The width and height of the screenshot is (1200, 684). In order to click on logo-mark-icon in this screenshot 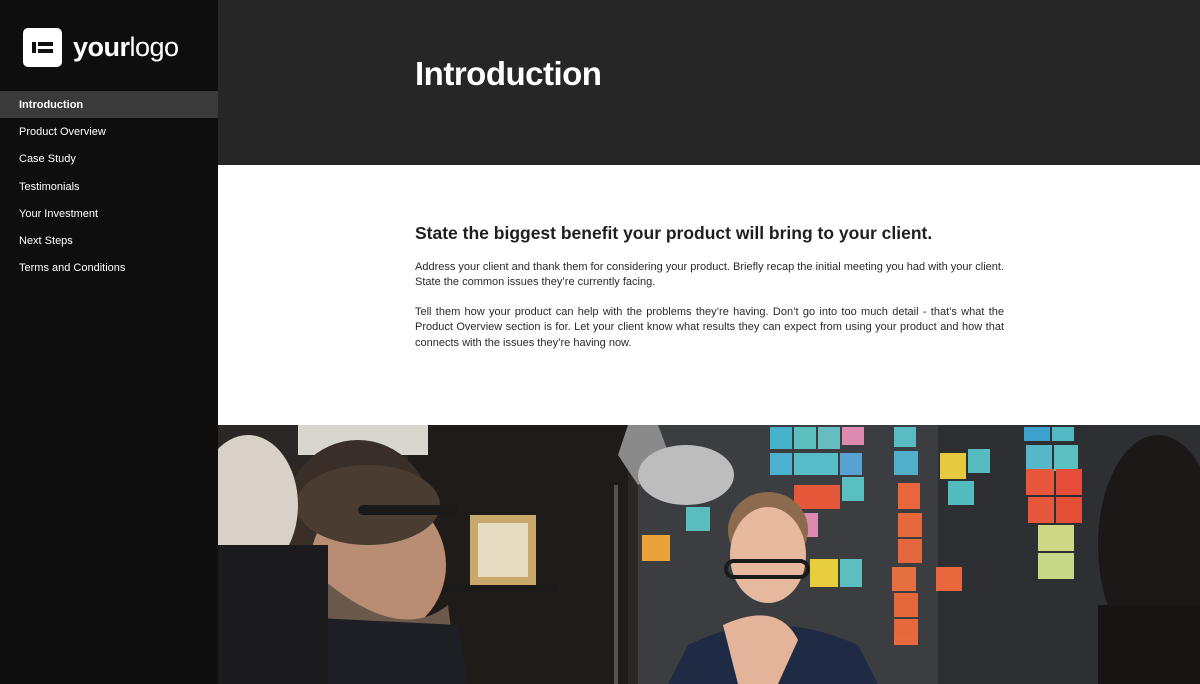, I will do `click(42, 47)`.